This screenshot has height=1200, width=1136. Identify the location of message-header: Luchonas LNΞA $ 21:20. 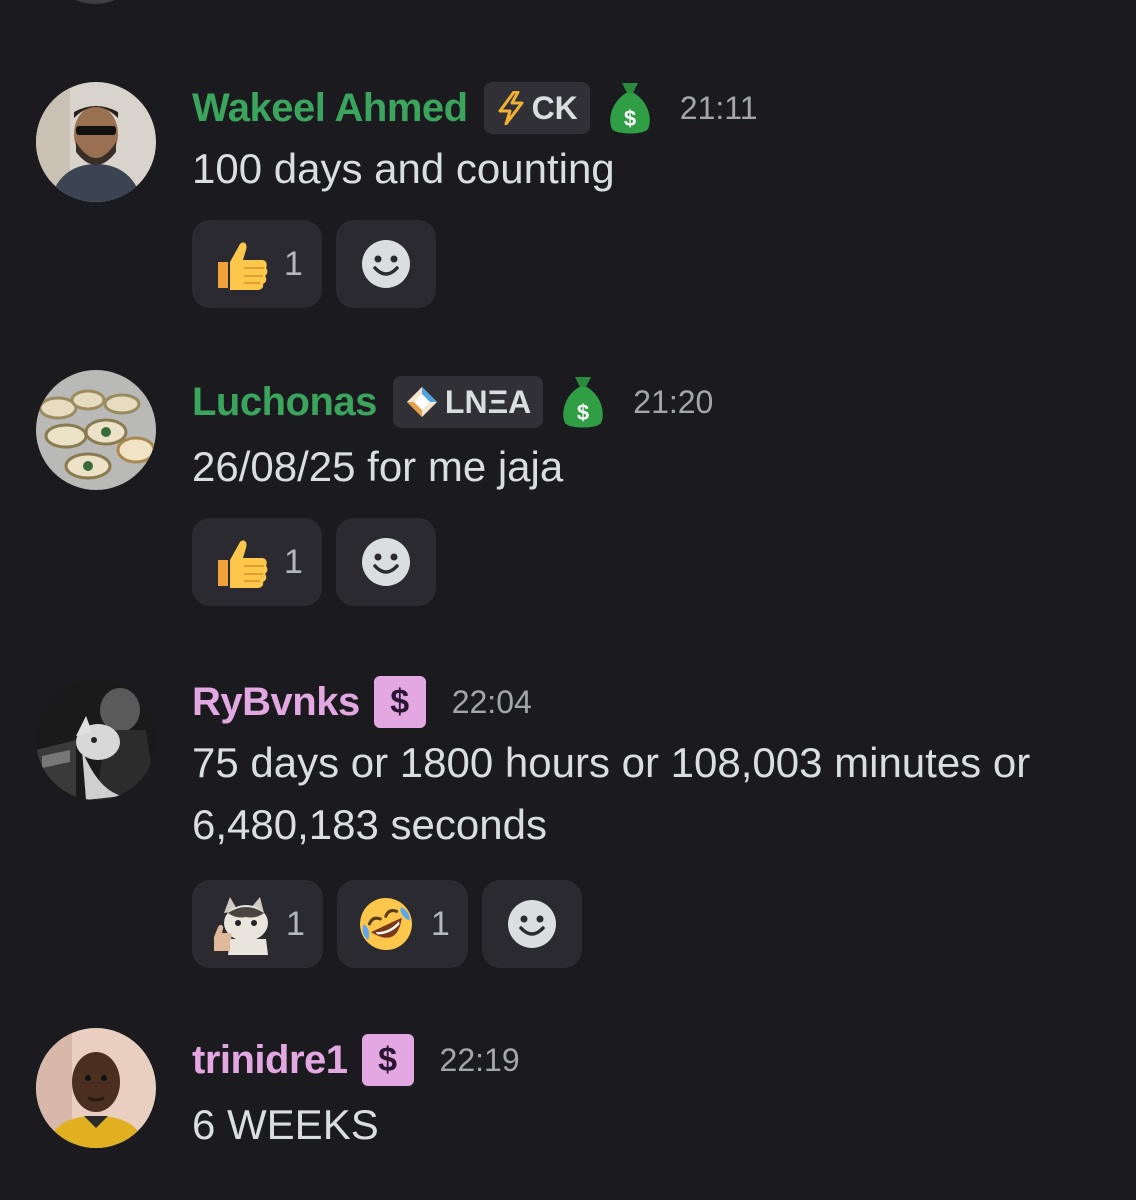
(452, 402).